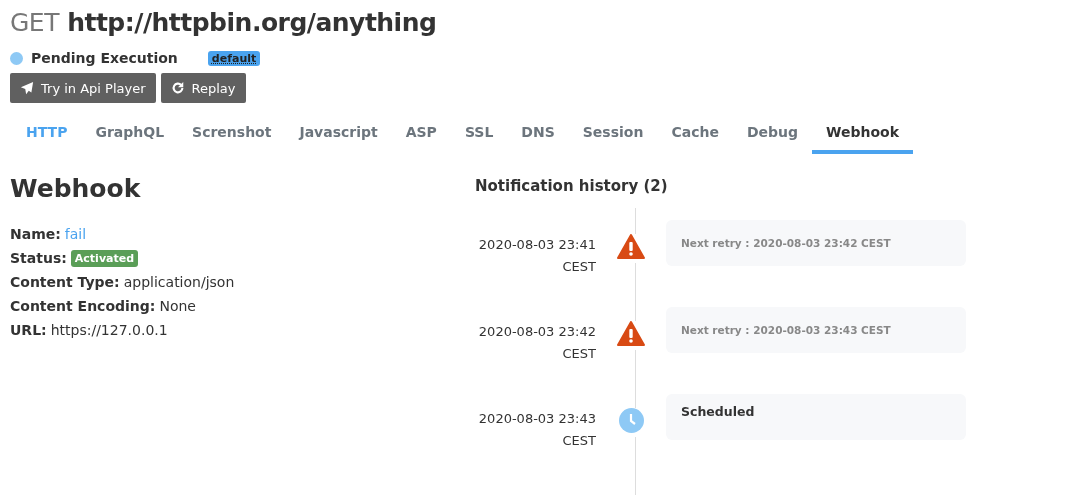 The width and height of the screenshot is (1083, 501). What do you see at coordinates (234, 58) in the screenshot?
I see `environment-tag: default` at bounding box center [234, 58].